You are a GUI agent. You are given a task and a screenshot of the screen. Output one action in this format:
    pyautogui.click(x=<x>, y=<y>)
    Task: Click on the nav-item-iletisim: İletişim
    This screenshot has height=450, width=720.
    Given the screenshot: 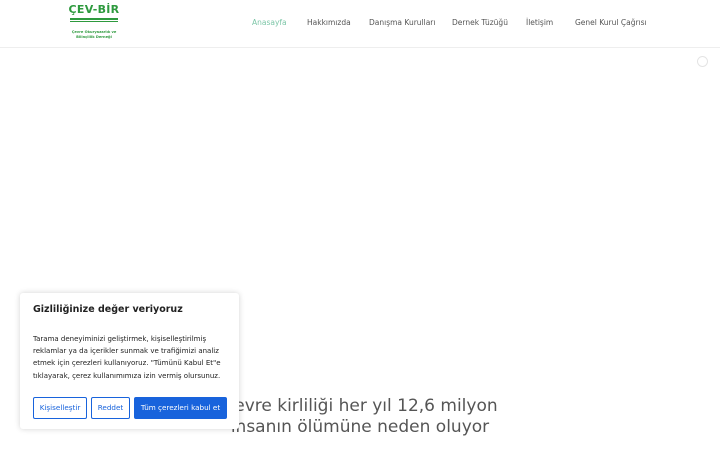 What is the action you would take?
    pyautogui.click(x=539, y=22)
    